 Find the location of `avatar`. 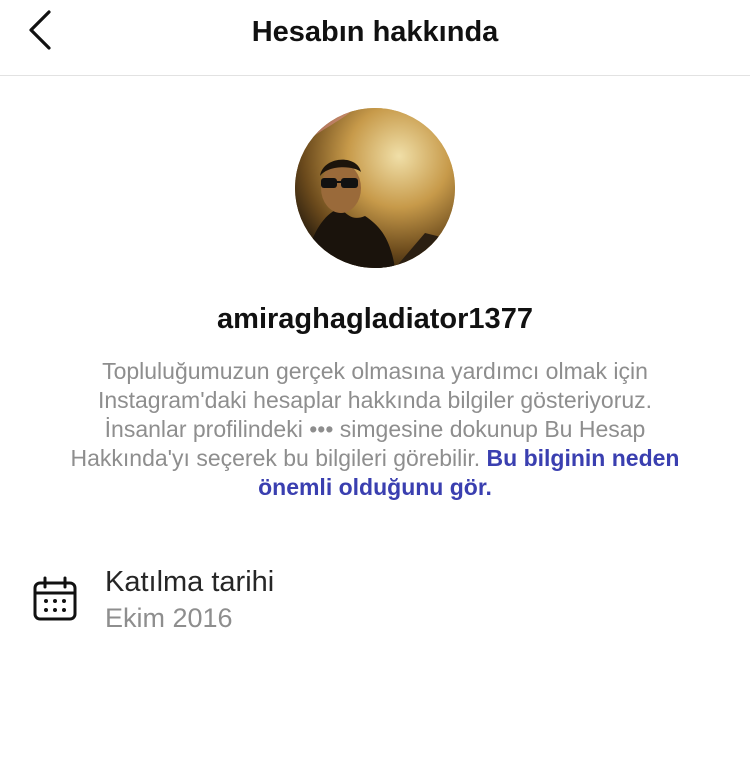

avatar is located at coordinates (375, 188).